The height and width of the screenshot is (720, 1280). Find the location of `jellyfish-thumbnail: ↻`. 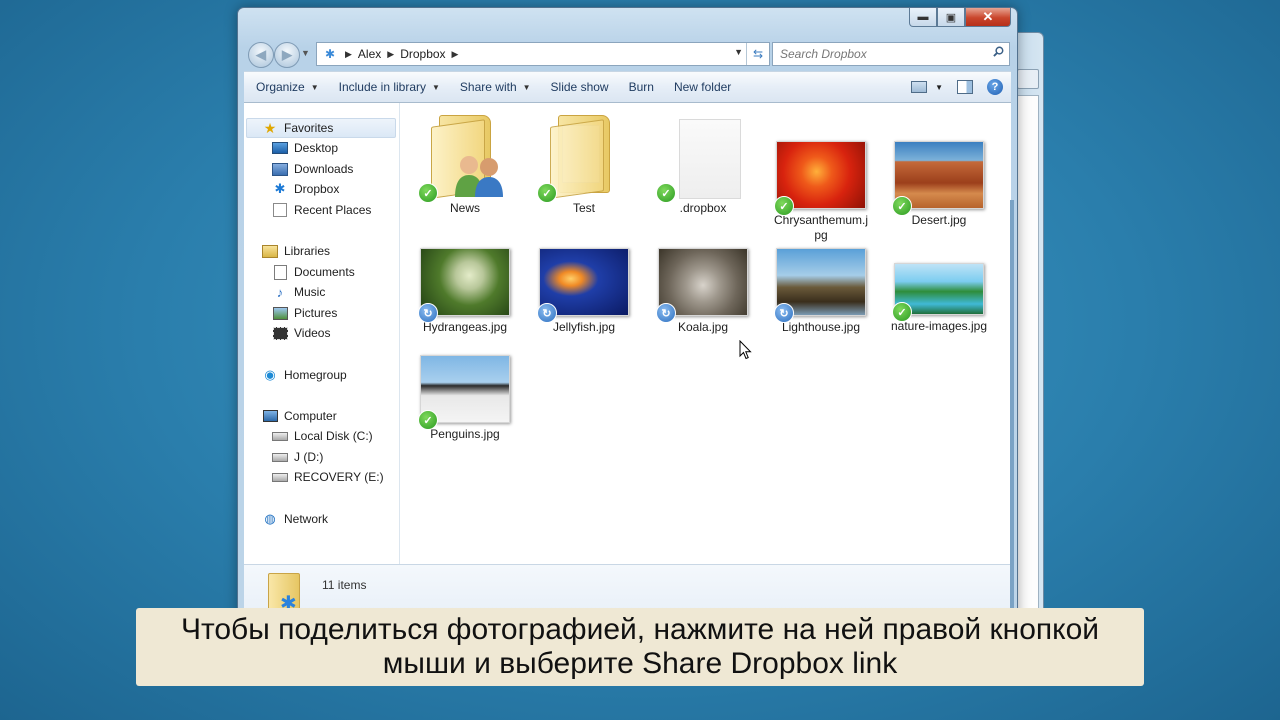

jellyfish-thumbnail: ↻ is located at coordinates (583, 285).